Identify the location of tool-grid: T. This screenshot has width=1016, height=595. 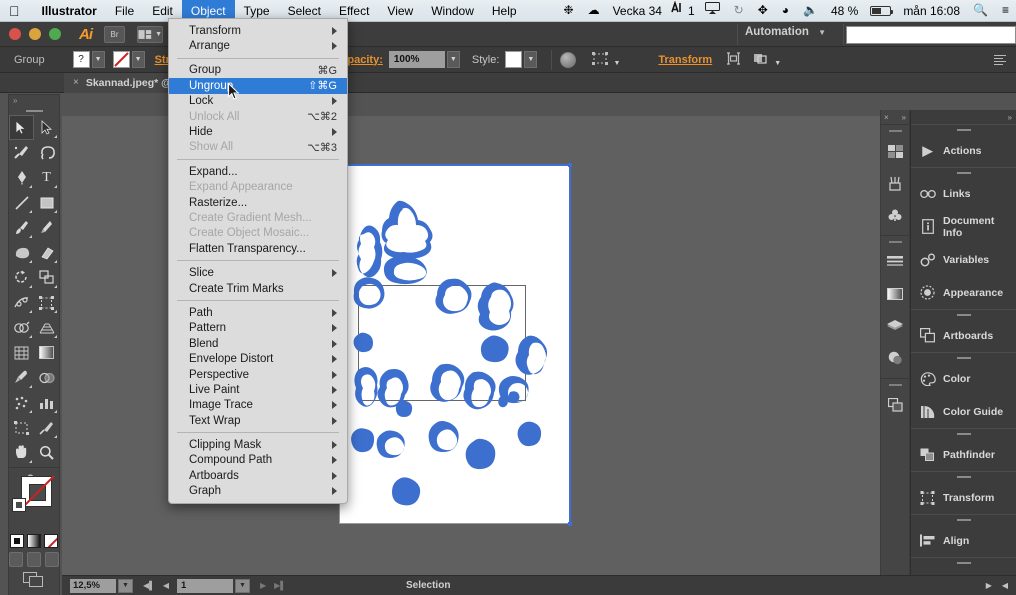
(34, 290).